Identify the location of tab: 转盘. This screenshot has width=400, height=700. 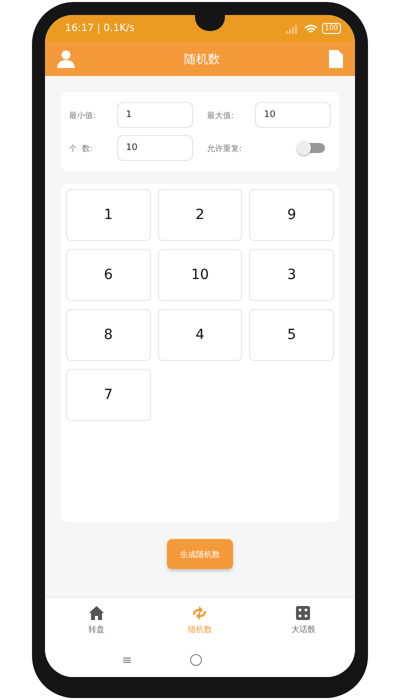
(96, 620).